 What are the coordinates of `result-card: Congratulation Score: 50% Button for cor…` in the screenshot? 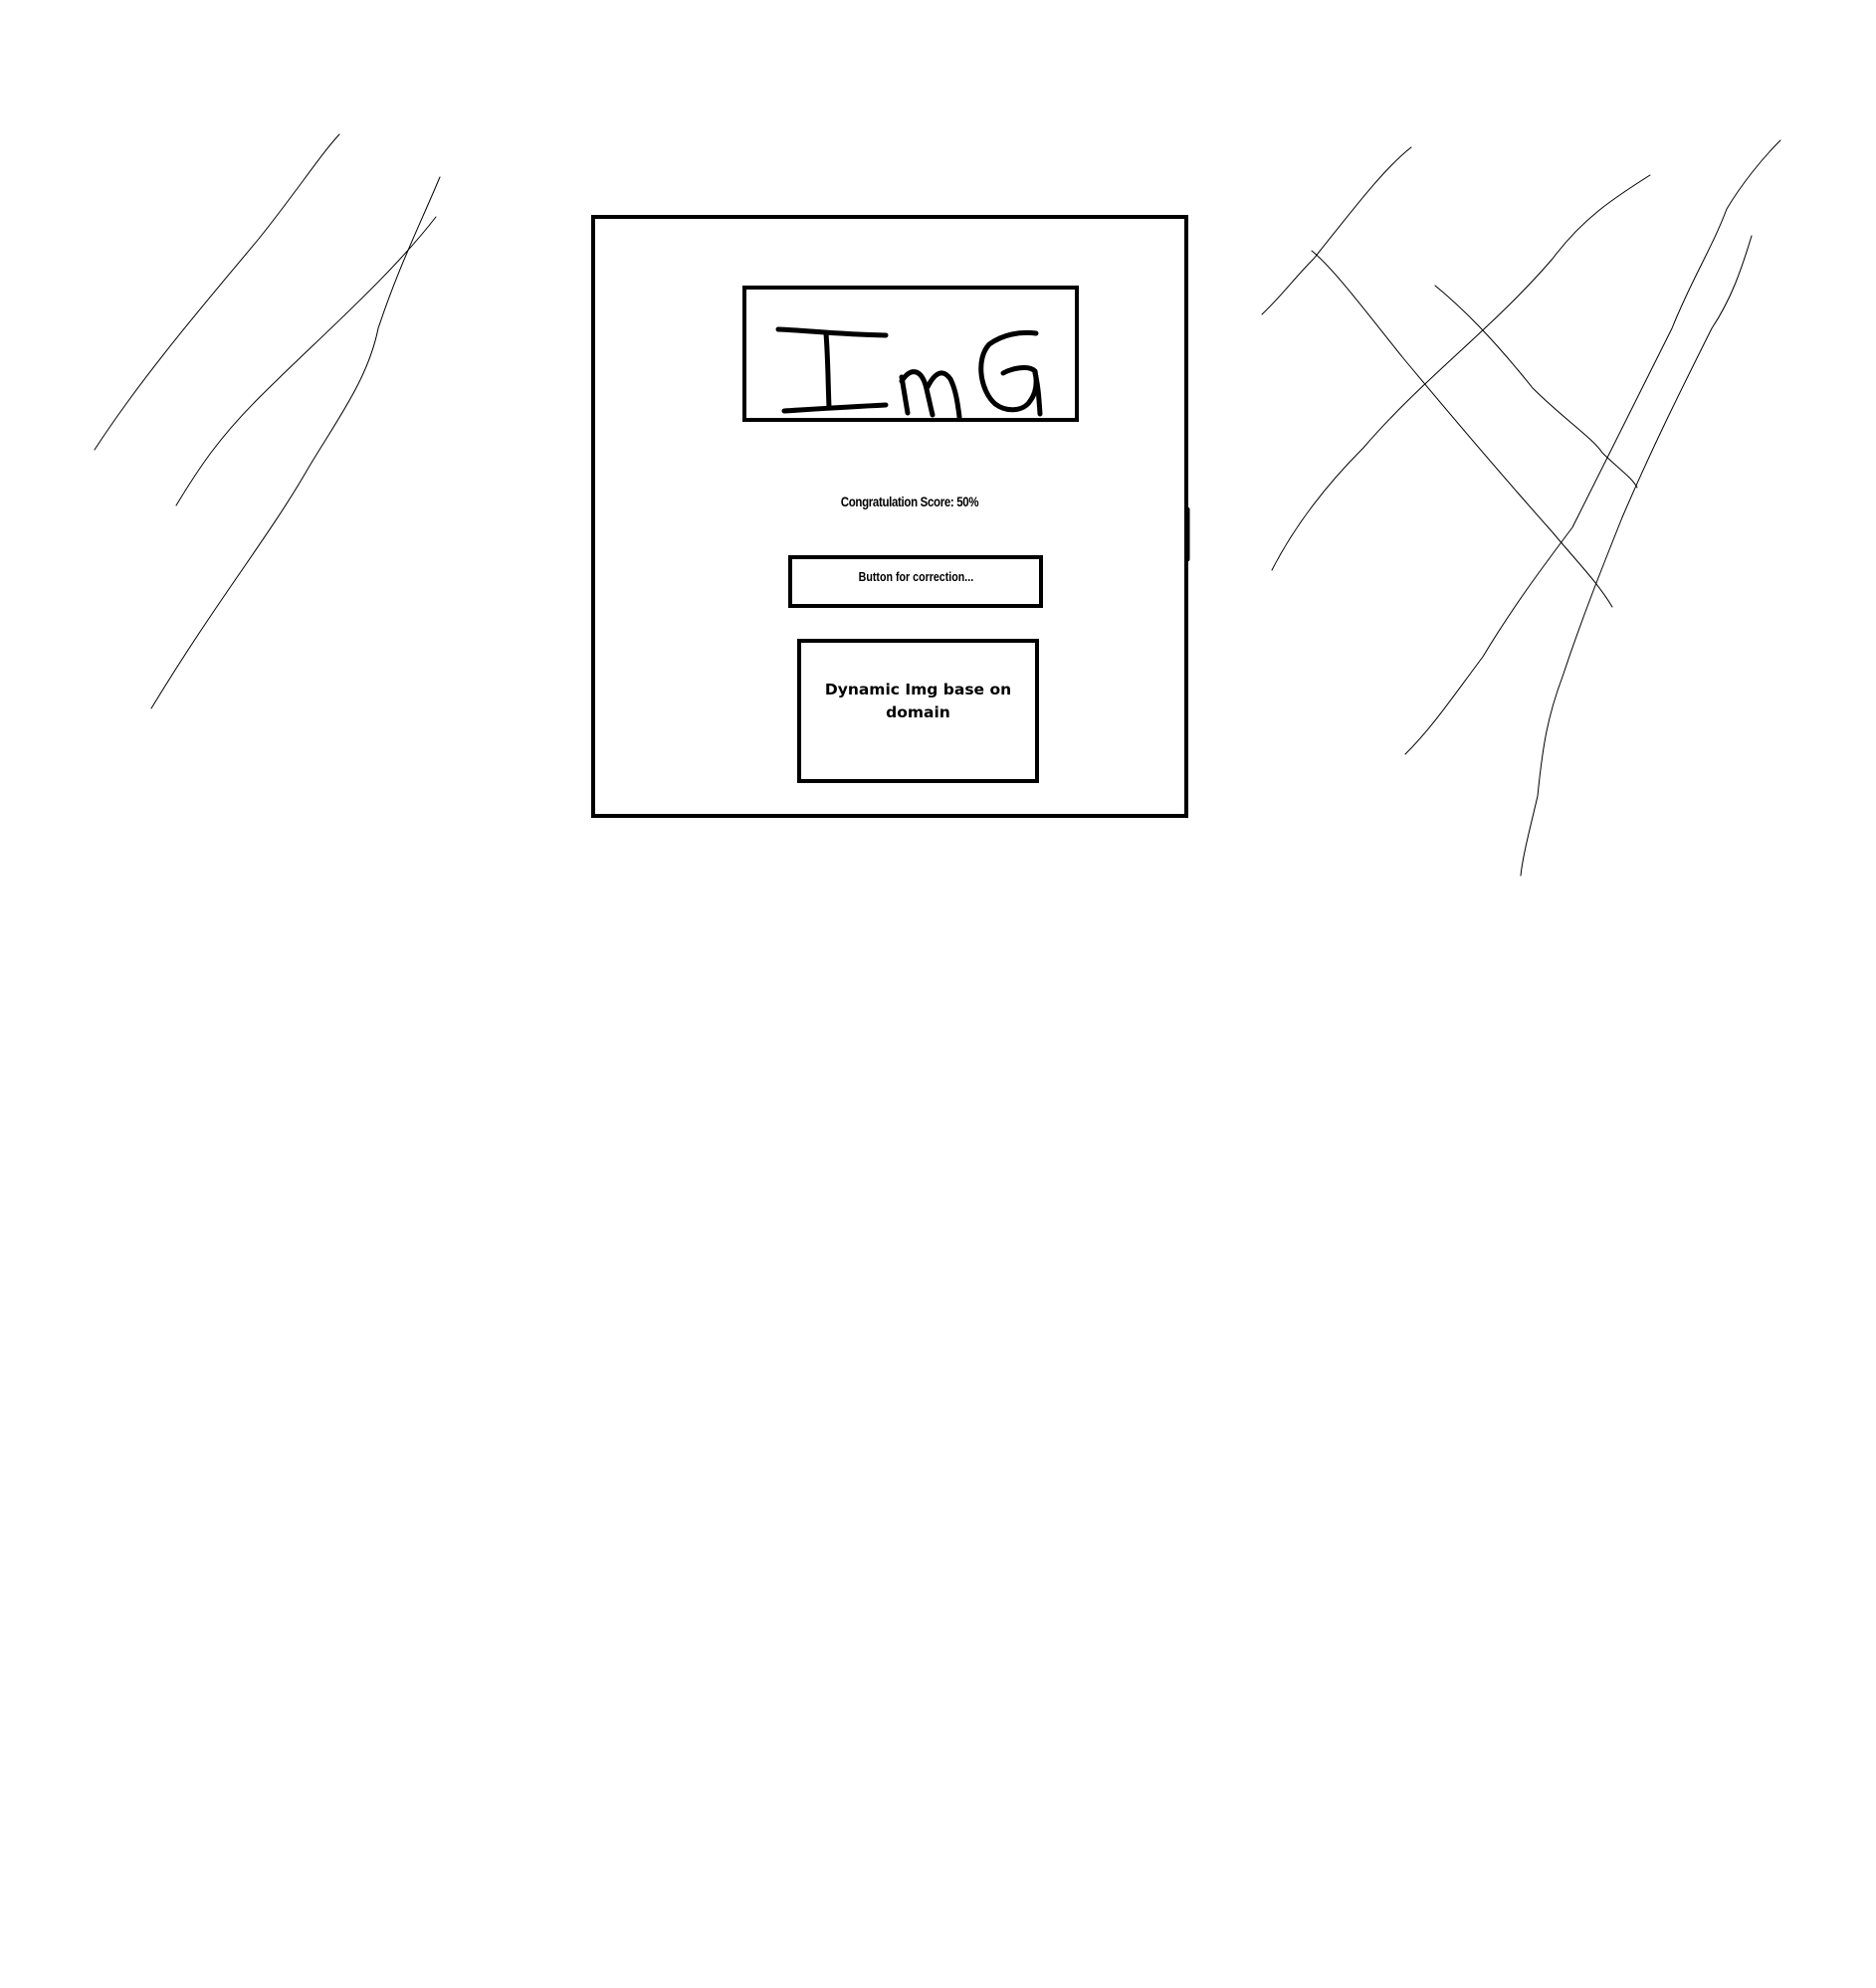 It's located at (890, 516).